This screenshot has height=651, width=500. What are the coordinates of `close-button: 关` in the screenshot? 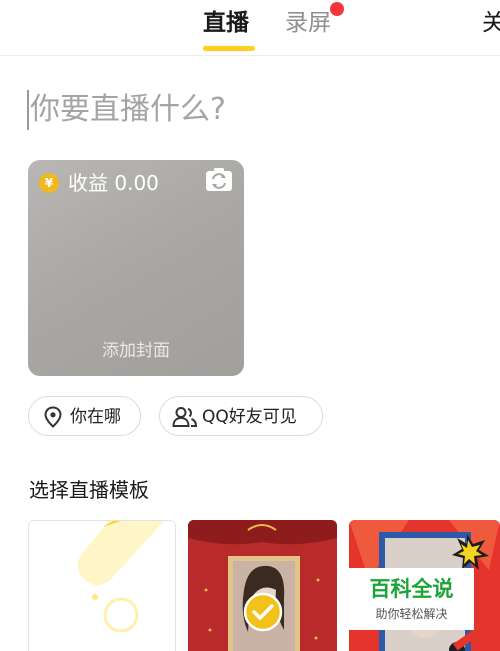 It's located at (491, 23).